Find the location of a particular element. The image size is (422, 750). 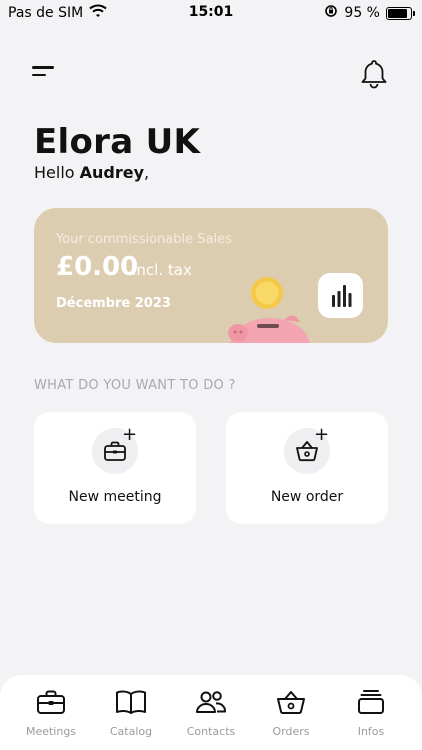

bar-chart-icon is located at coordinates (341, 295).